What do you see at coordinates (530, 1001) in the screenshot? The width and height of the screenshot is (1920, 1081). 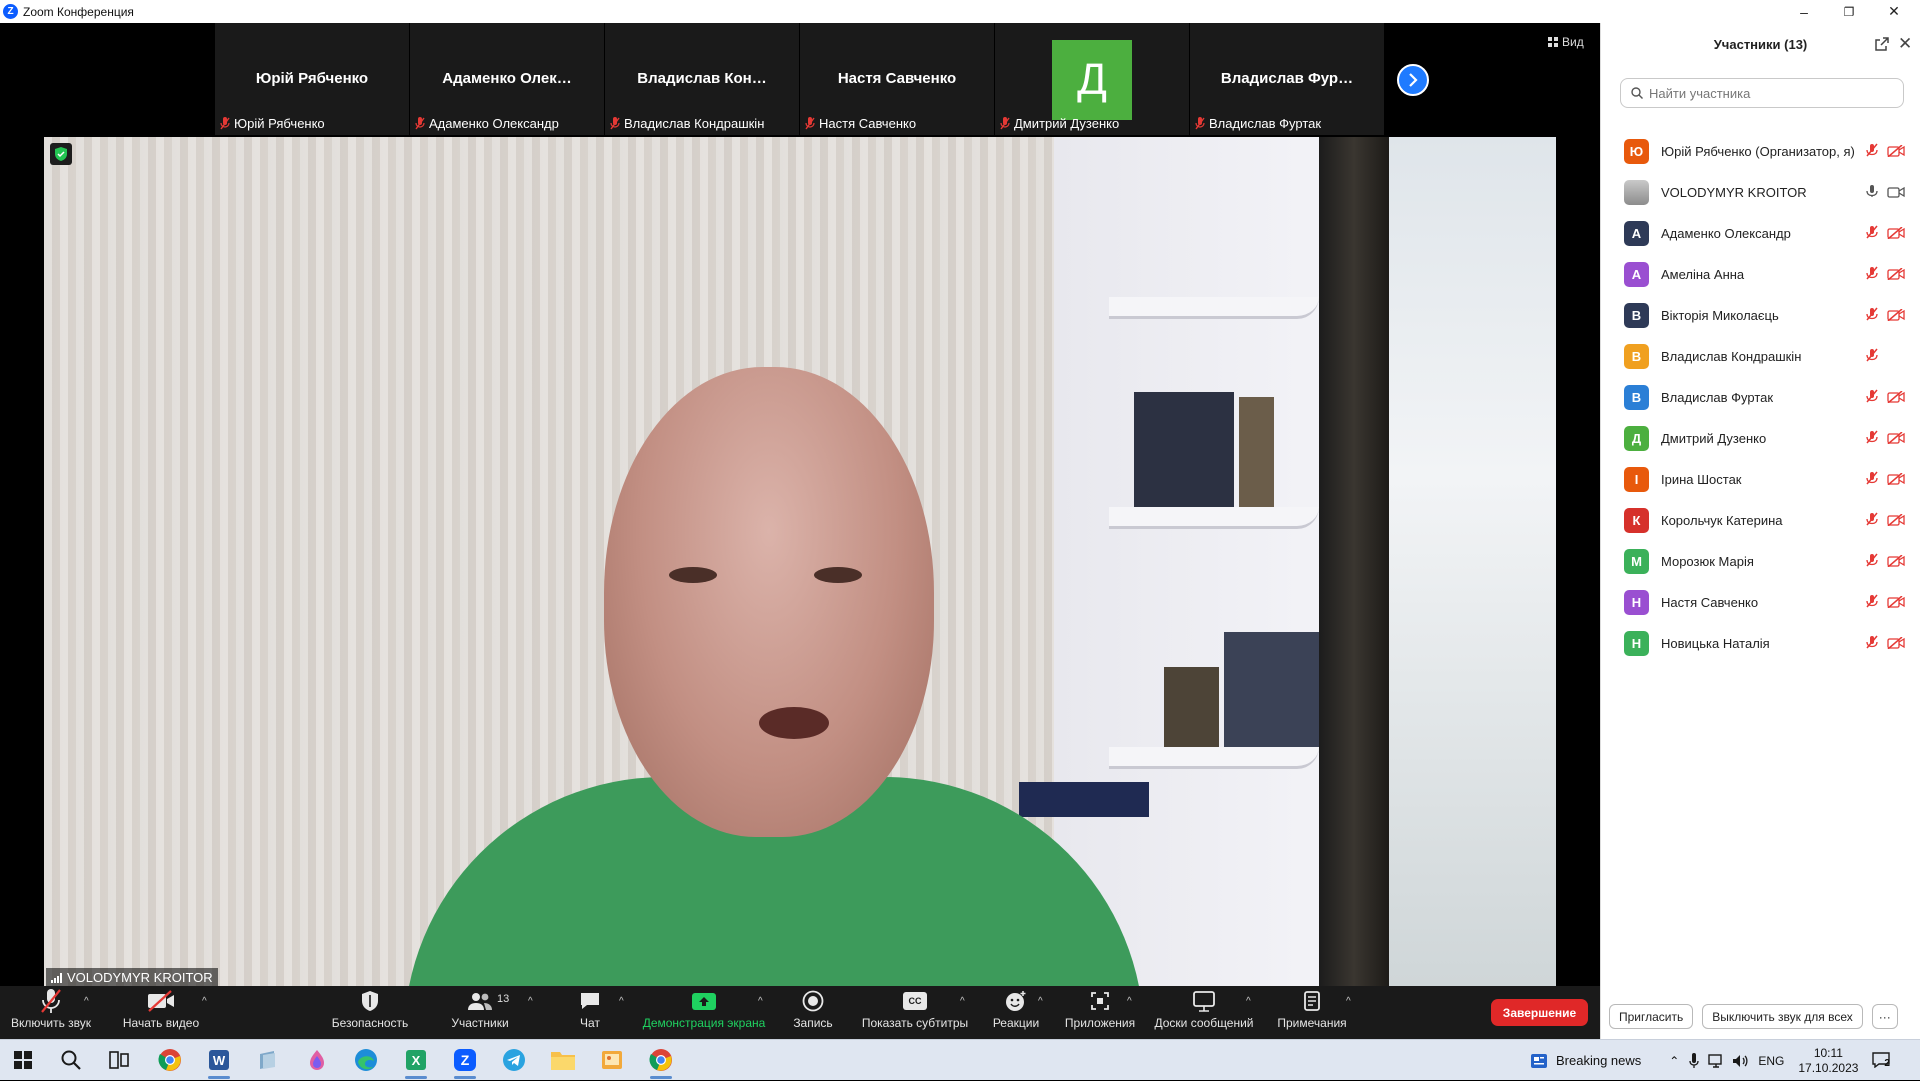 I see `participants-options-caret: ^` at bounding box center [530, 1001].